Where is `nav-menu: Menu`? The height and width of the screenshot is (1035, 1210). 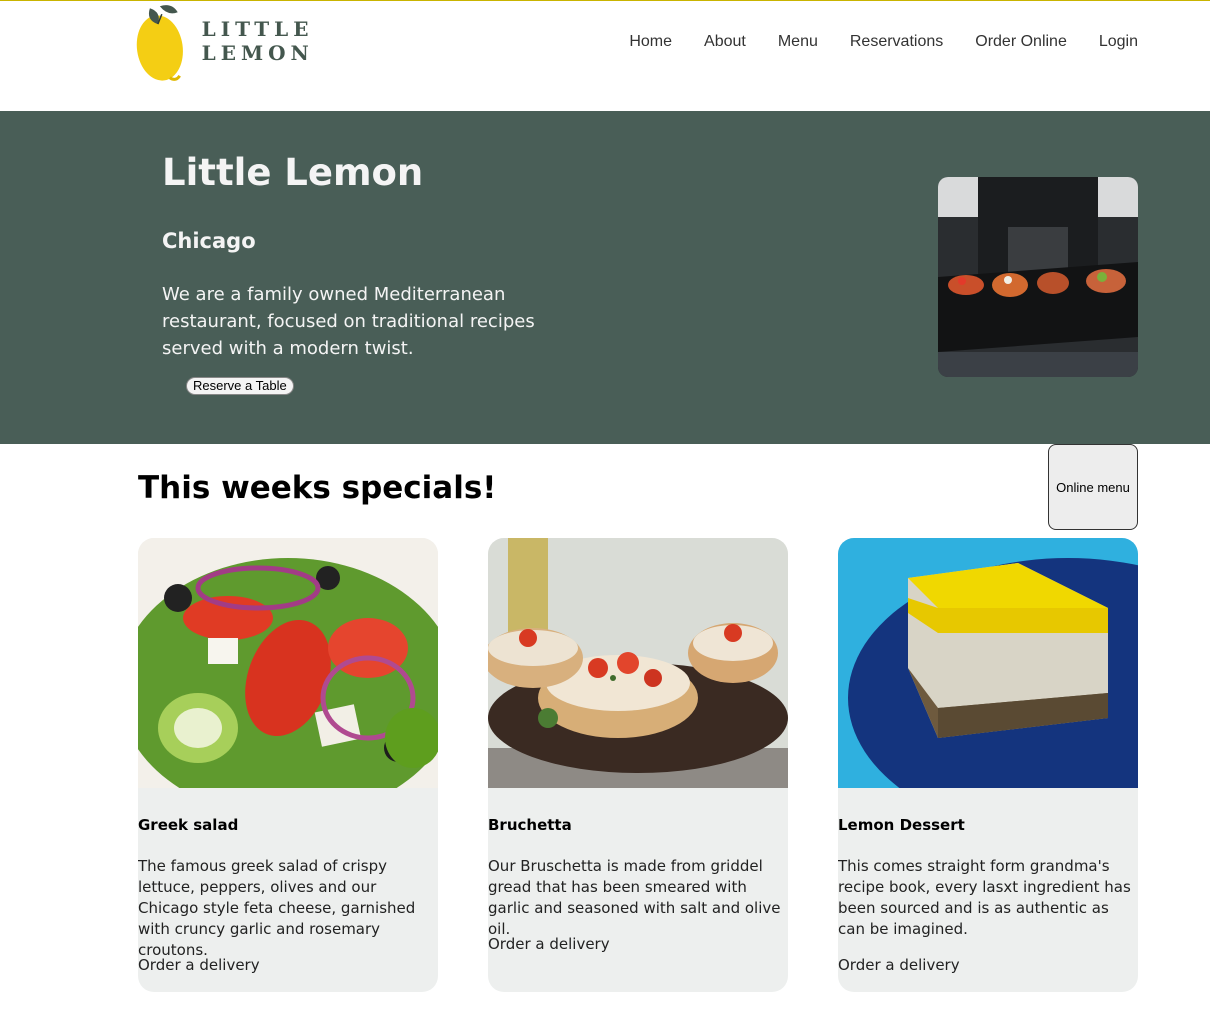
nav-menu: Menu is located at coordinates (798, 42).